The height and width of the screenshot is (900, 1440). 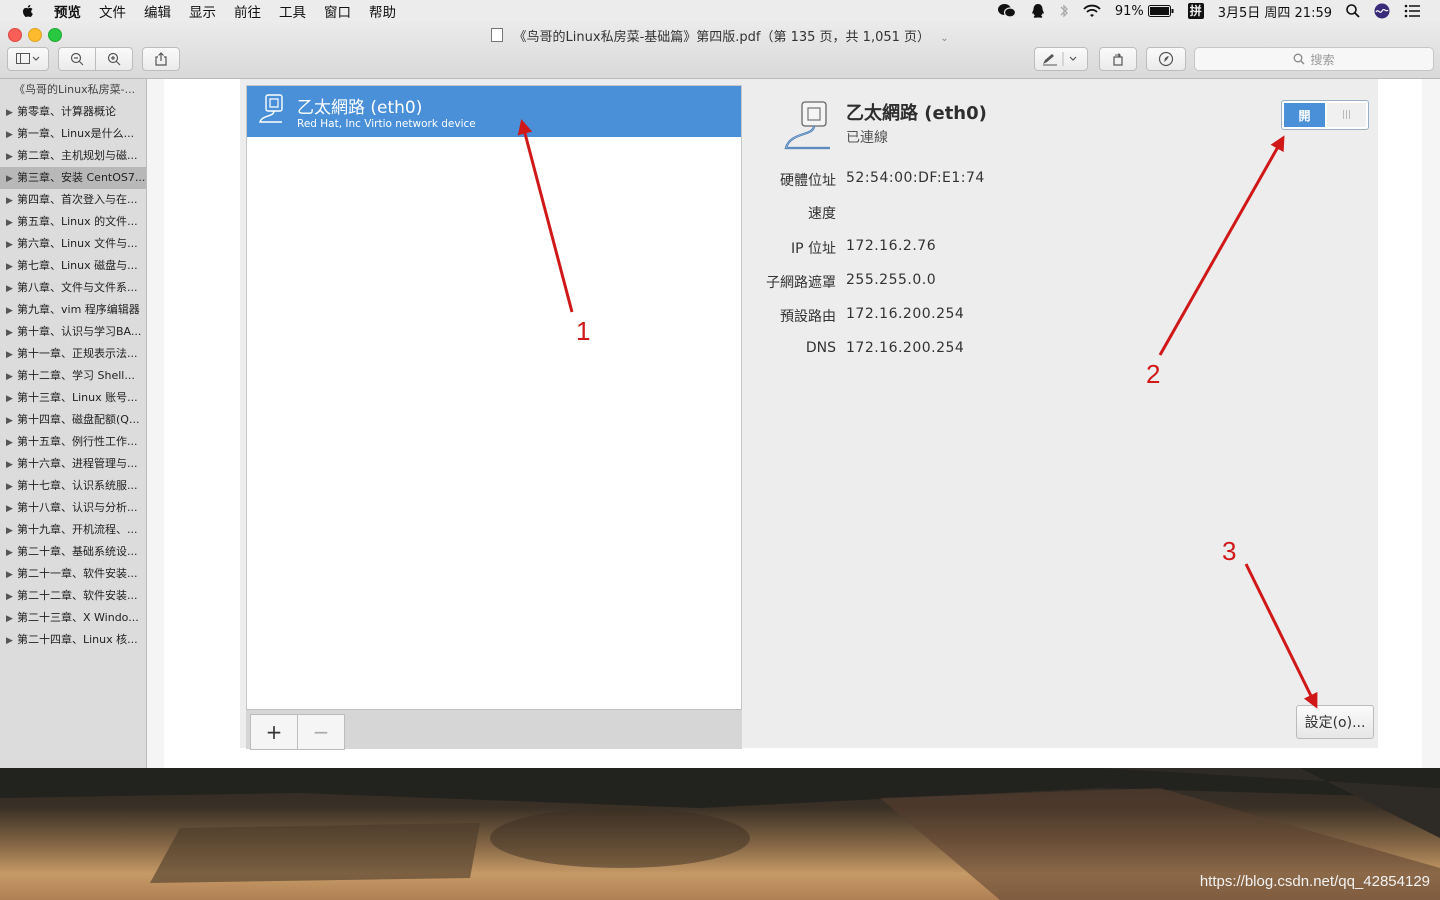 I want to click on sidebar-view-button, so click(x=28, y=59).